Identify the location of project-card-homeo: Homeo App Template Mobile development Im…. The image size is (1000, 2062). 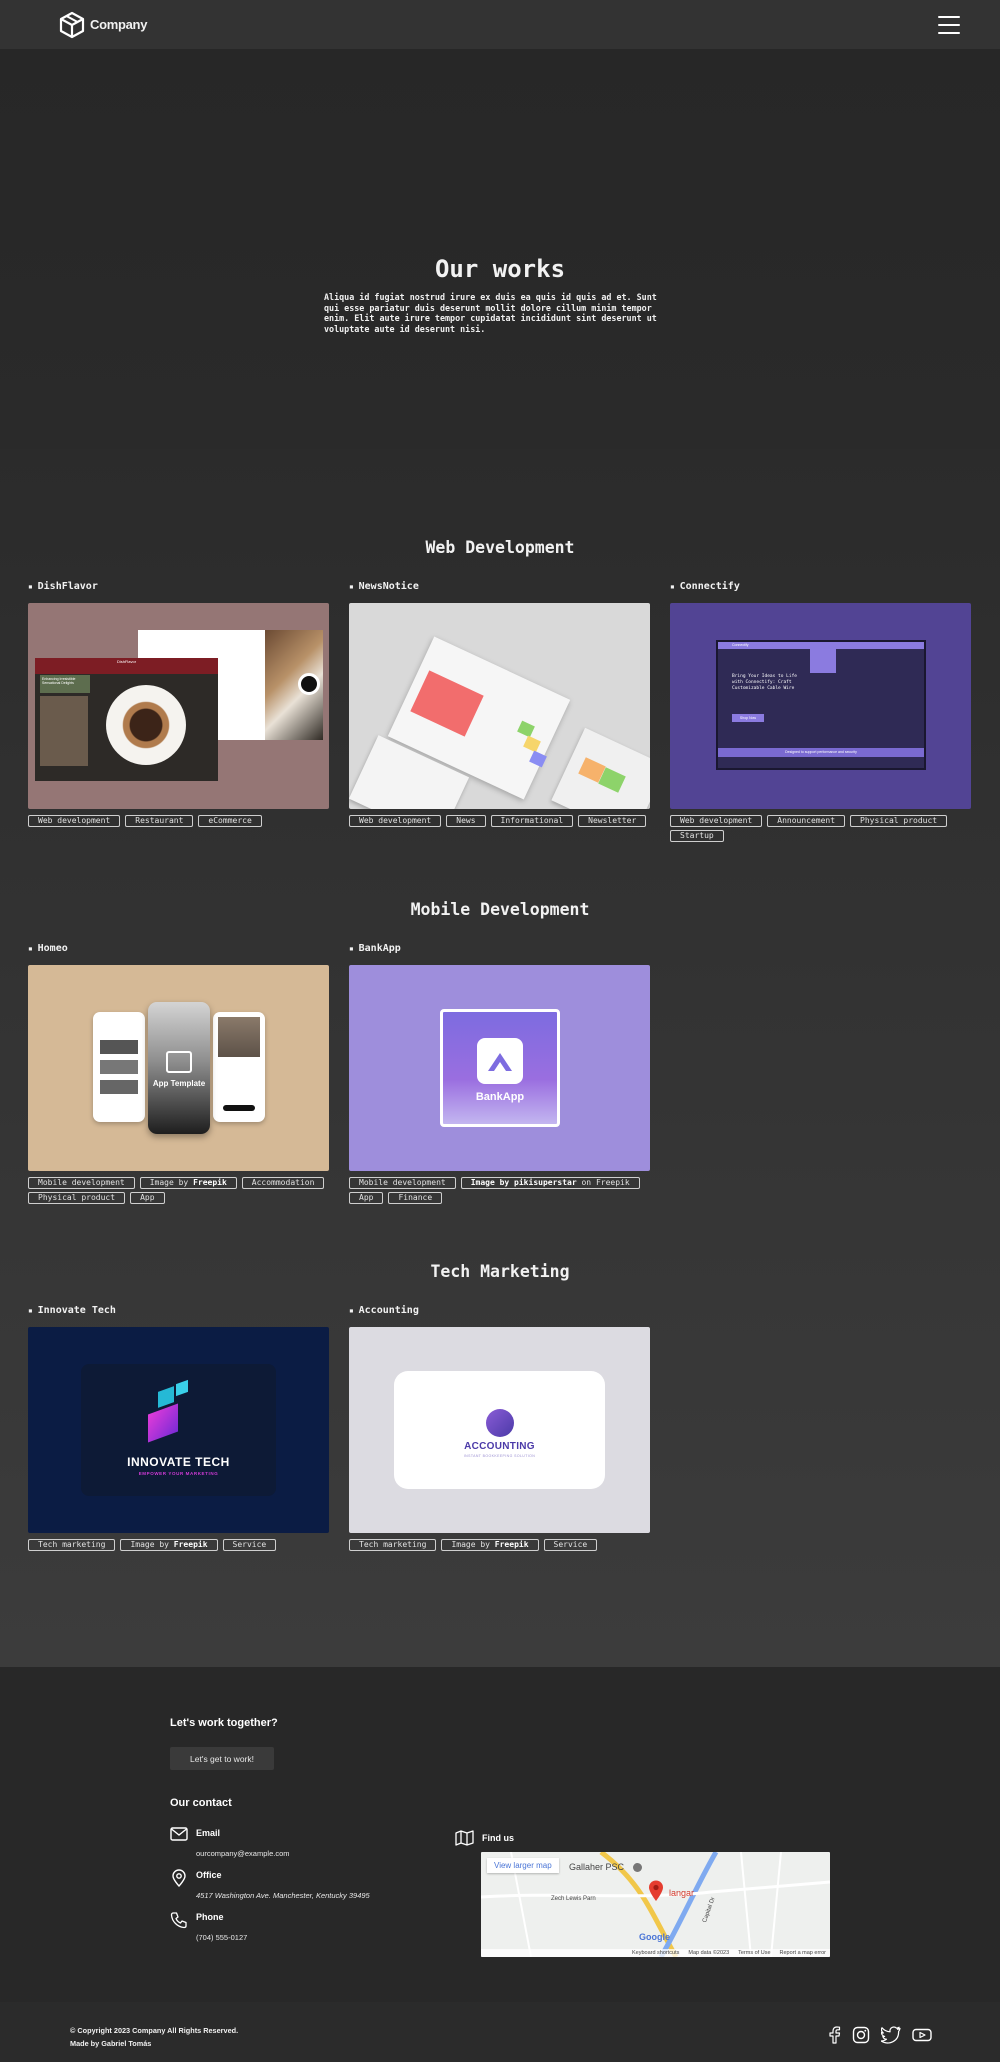
(178, 1073).